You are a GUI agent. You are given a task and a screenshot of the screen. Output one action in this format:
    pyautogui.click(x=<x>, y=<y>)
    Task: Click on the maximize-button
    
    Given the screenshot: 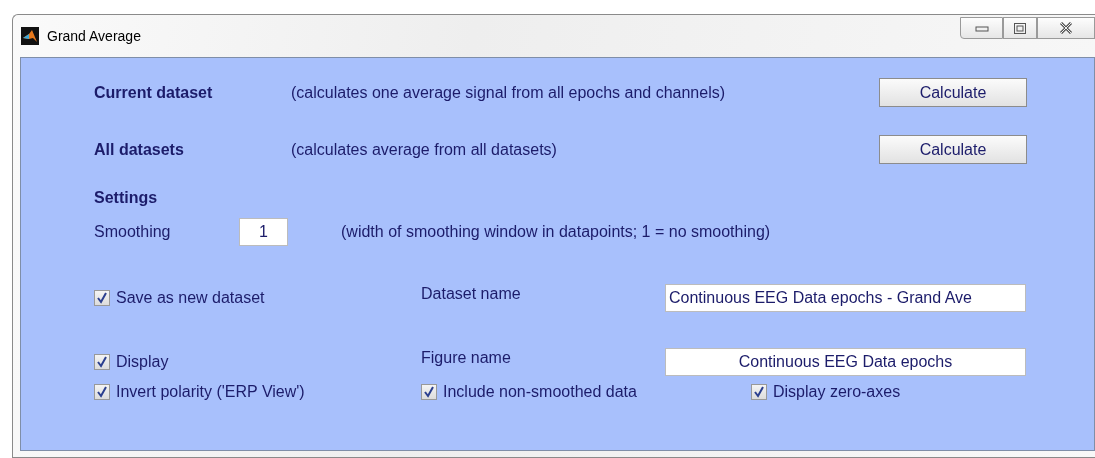 What is the action you would take?
    pyautogui.click(x=1020, y=28)
    